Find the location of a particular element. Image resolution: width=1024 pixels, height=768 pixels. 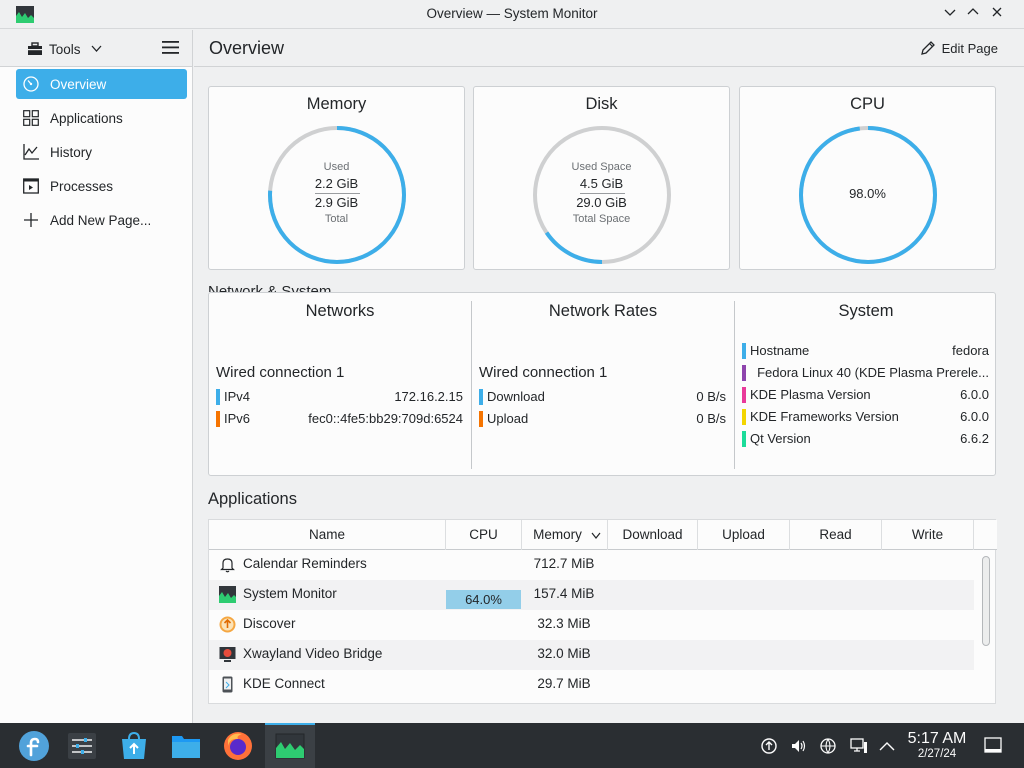

networks-title: Networks is located at coordinates (340, 311).